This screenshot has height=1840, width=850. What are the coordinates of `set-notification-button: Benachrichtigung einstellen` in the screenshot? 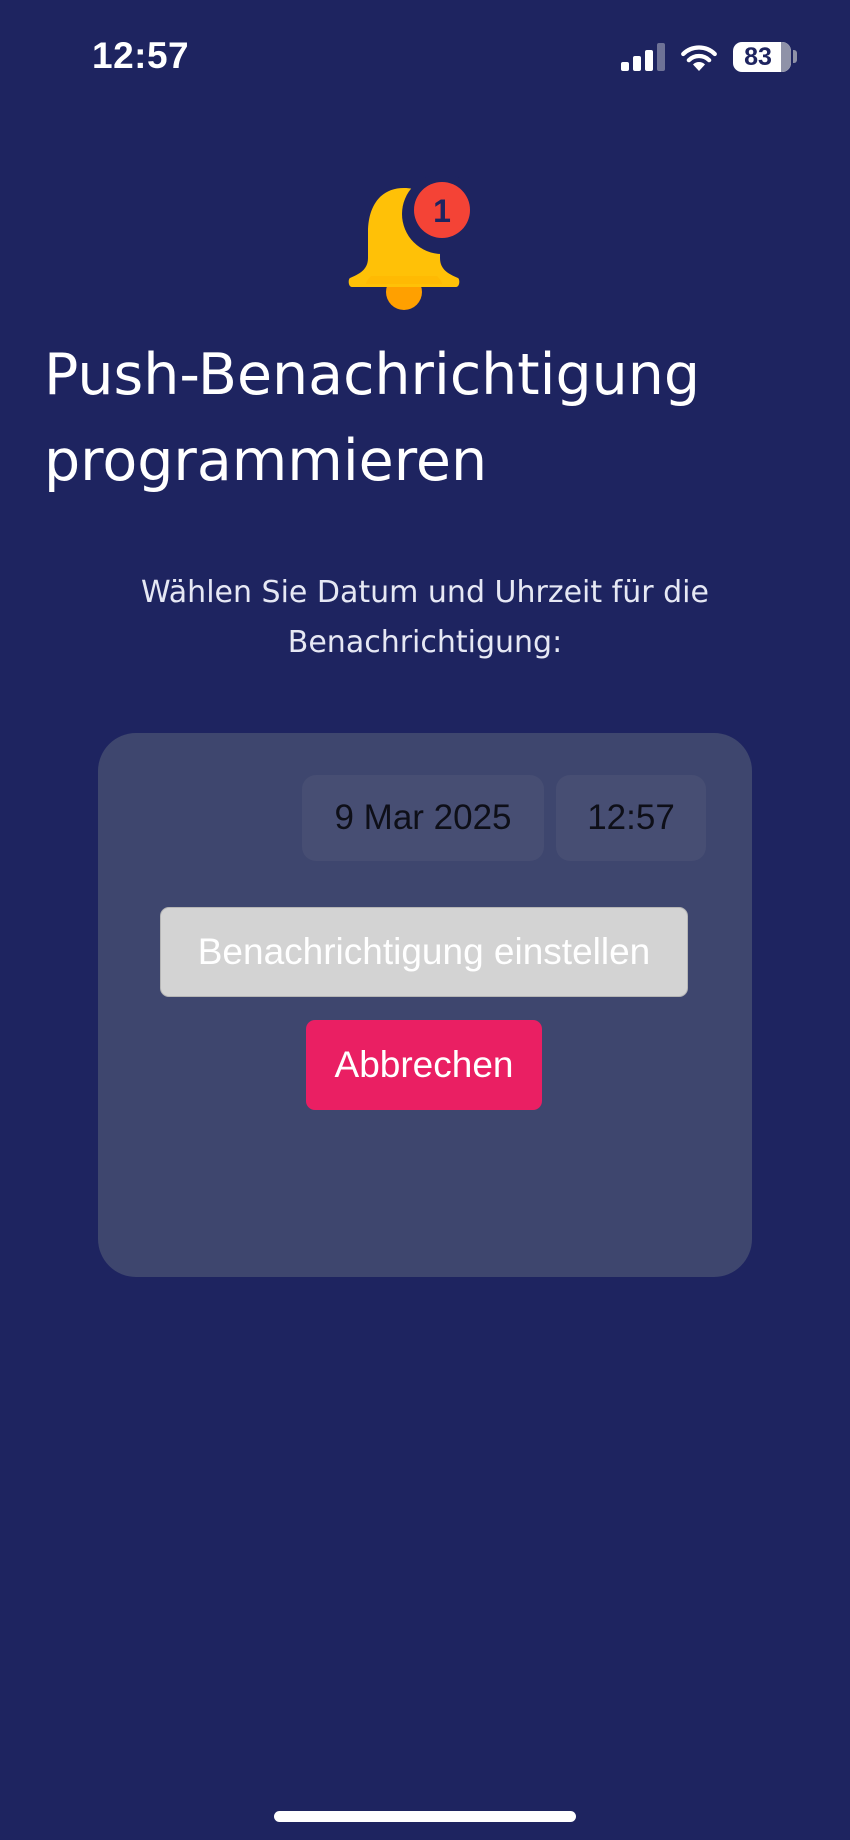 It's located at (424, 952).